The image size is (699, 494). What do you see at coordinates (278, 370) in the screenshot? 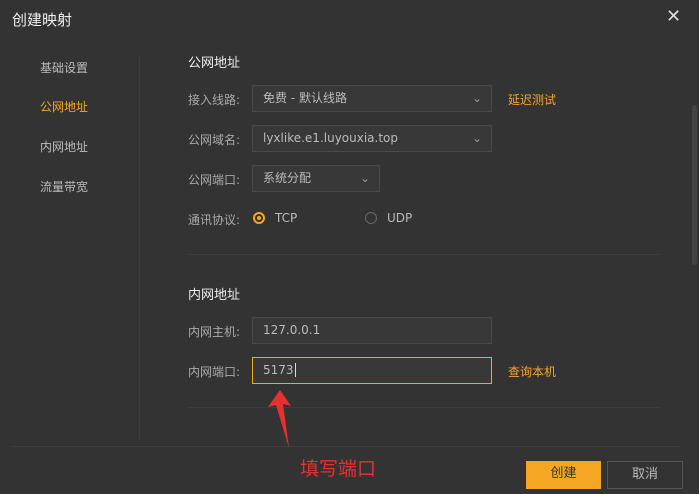
I see `private-port-value: 5173` at bounding box center [278, 370].